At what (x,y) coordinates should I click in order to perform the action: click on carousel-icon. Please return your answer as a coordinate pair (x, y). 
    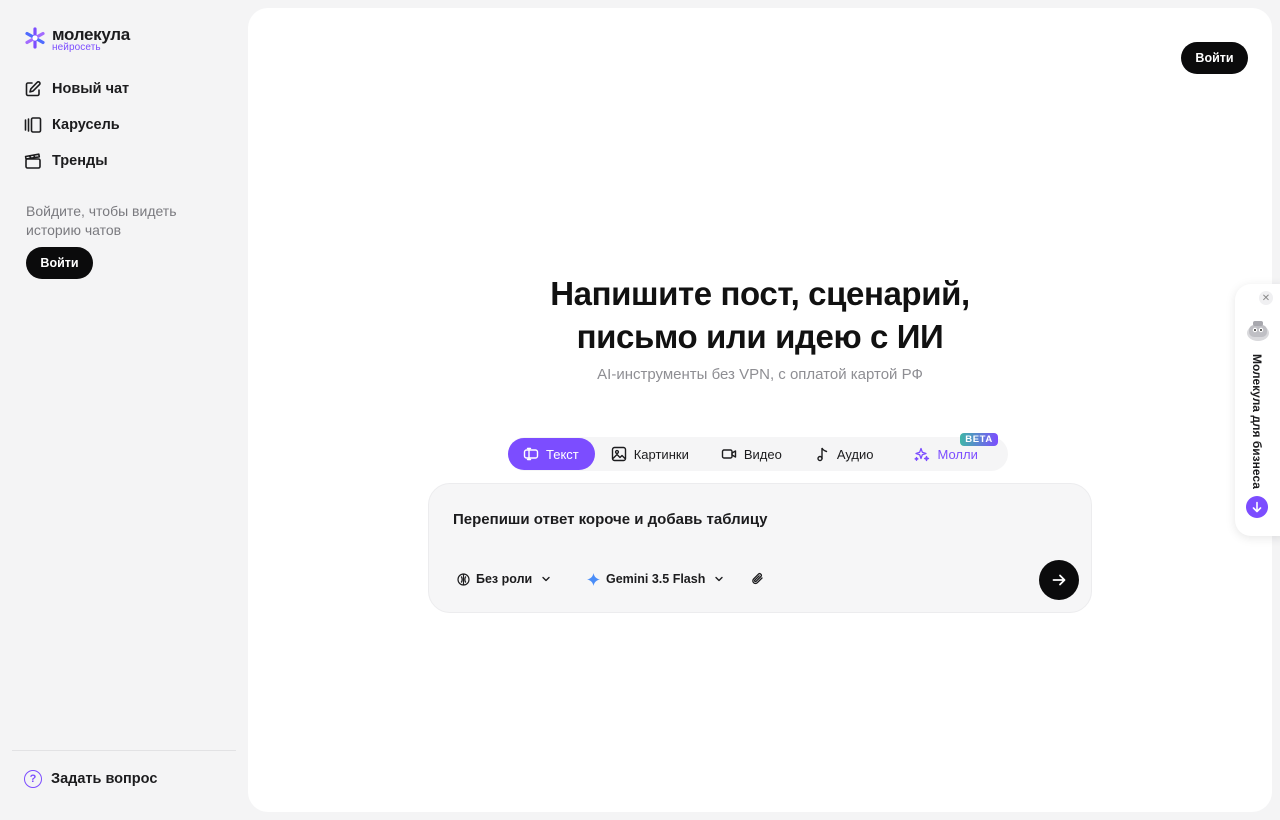
    Looking at the image, I should click on (33, 125).